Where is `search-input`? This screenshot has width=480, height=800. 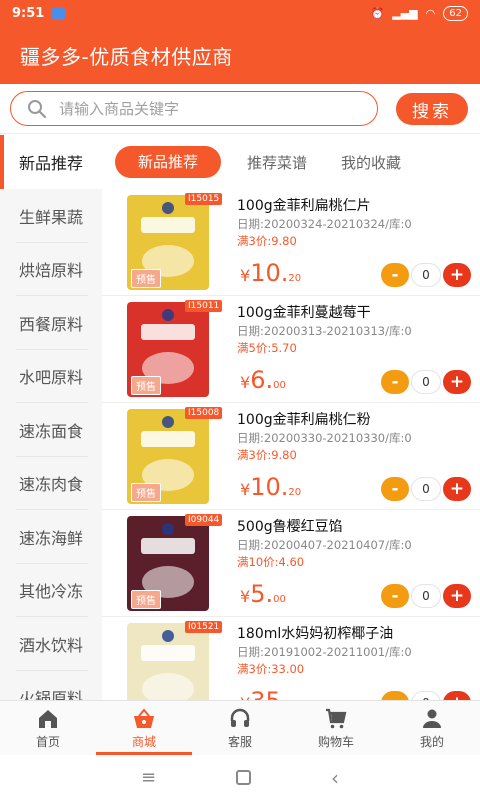 search-input is located at coordinates (199, 108).